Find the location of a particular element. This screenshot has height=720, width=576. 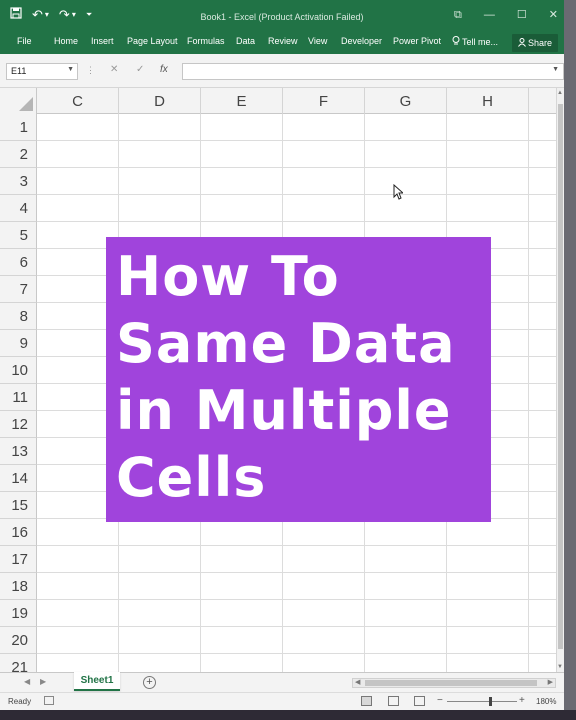

next-sheet-icon: ▶ is located at coordinates (43, 681).